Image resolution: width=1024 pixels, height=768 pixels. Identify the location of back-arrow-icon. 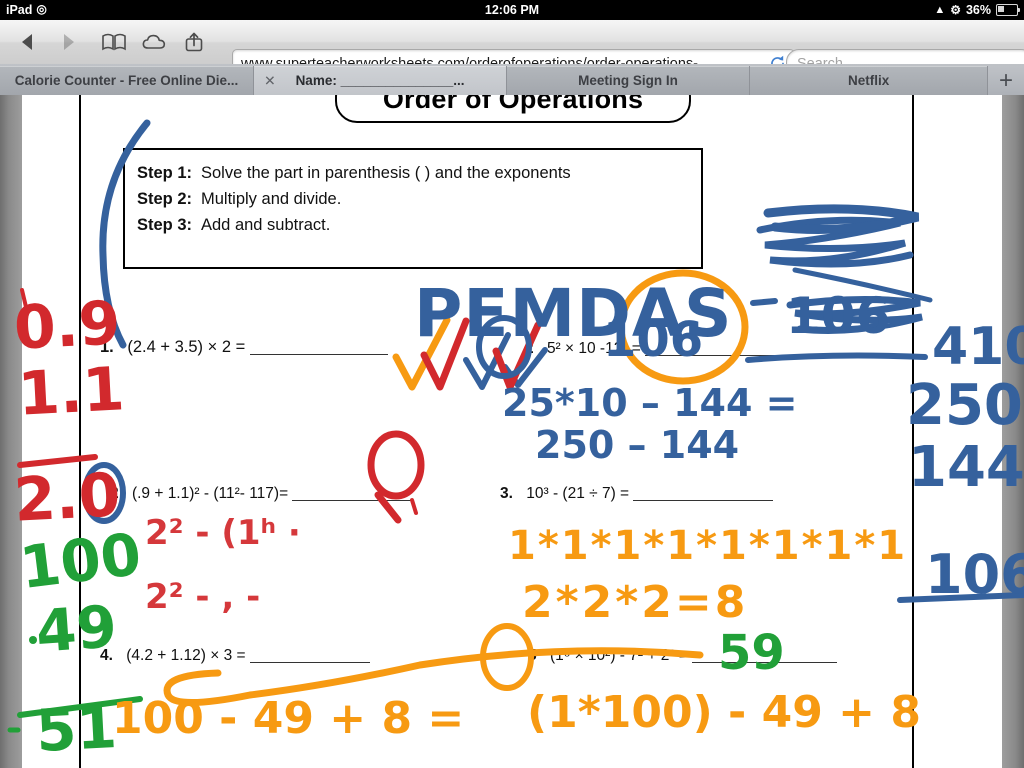
(28, 42).